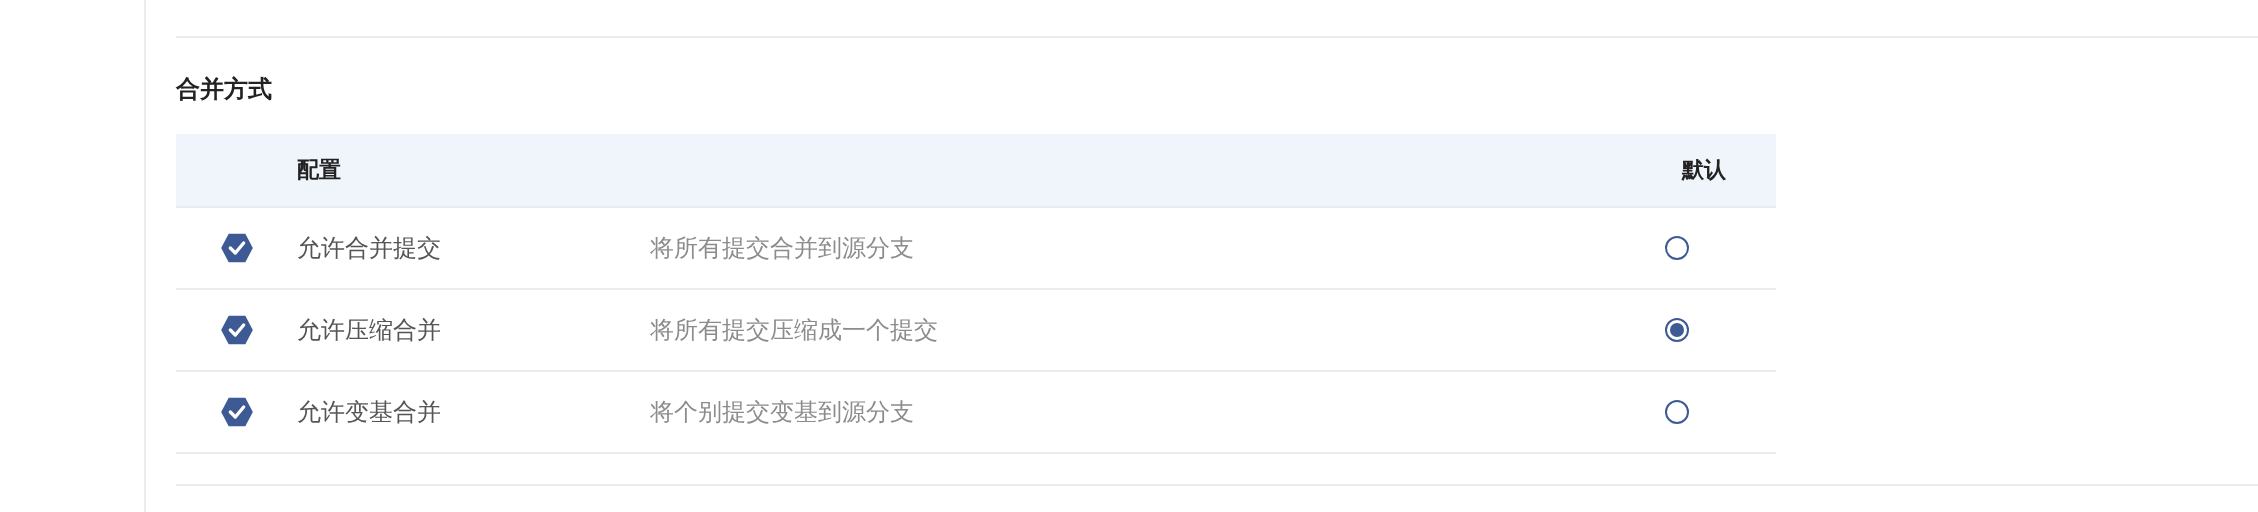  What do you see at coordinates (224, 89) in the screenshot?
I see `section-title: 合并方式` at bounding box center [224, 89].